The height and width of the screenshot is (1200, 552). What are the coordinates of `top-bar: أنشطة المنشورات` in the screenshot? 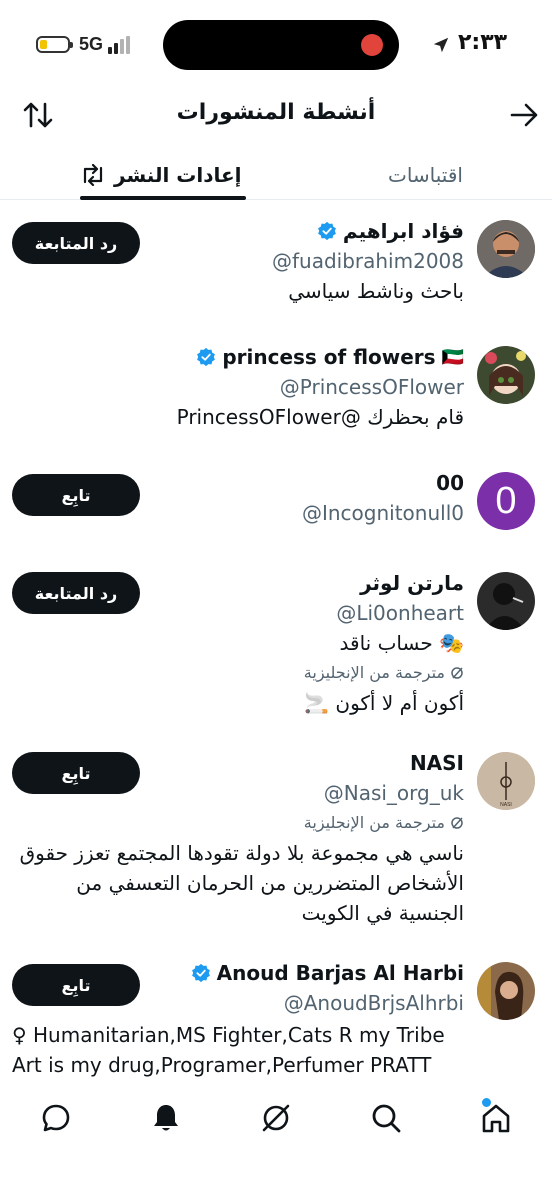 It's located at (276, 116).